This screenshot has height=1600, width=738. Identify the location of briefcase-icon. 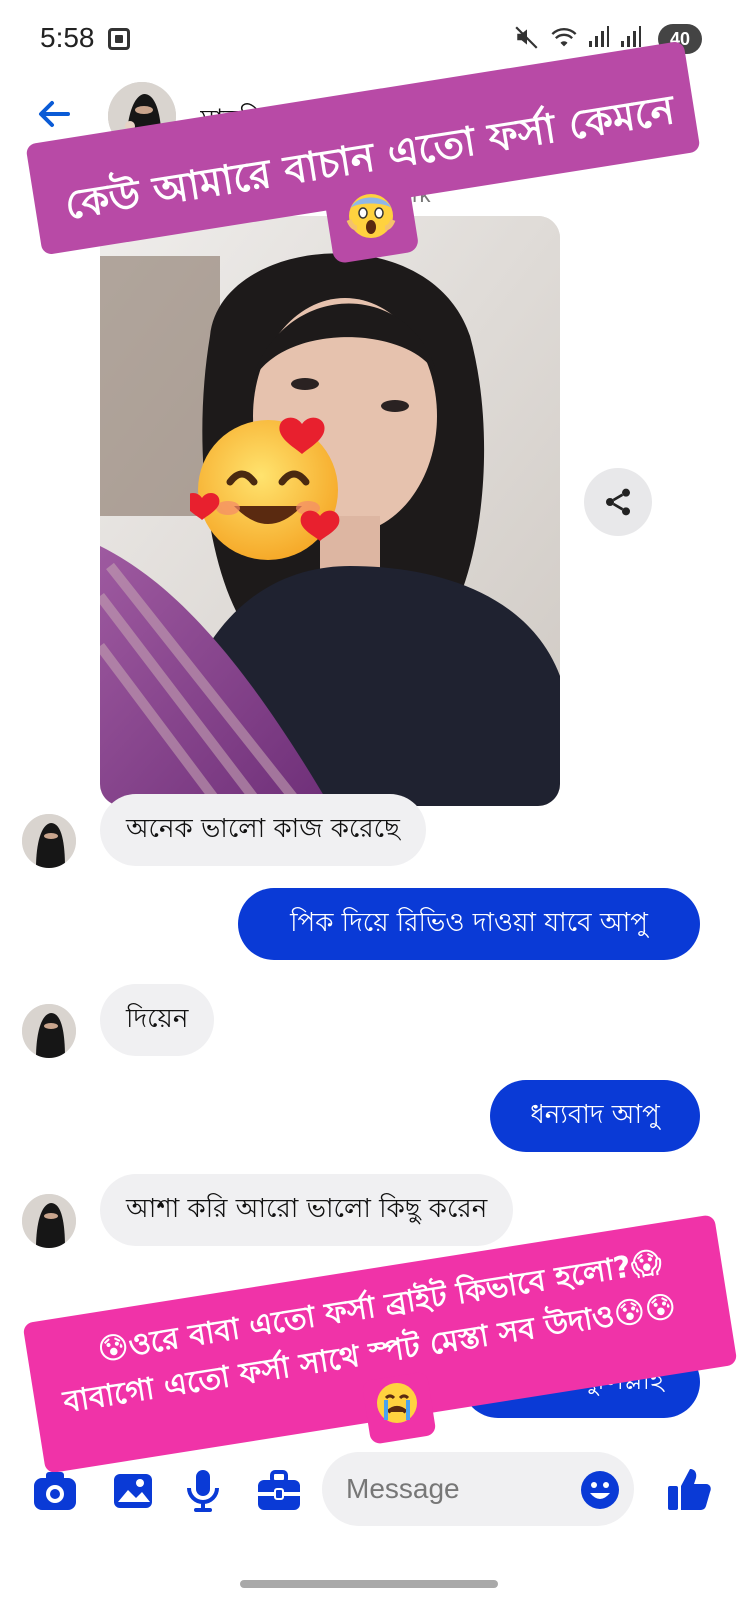
(279, 1491).